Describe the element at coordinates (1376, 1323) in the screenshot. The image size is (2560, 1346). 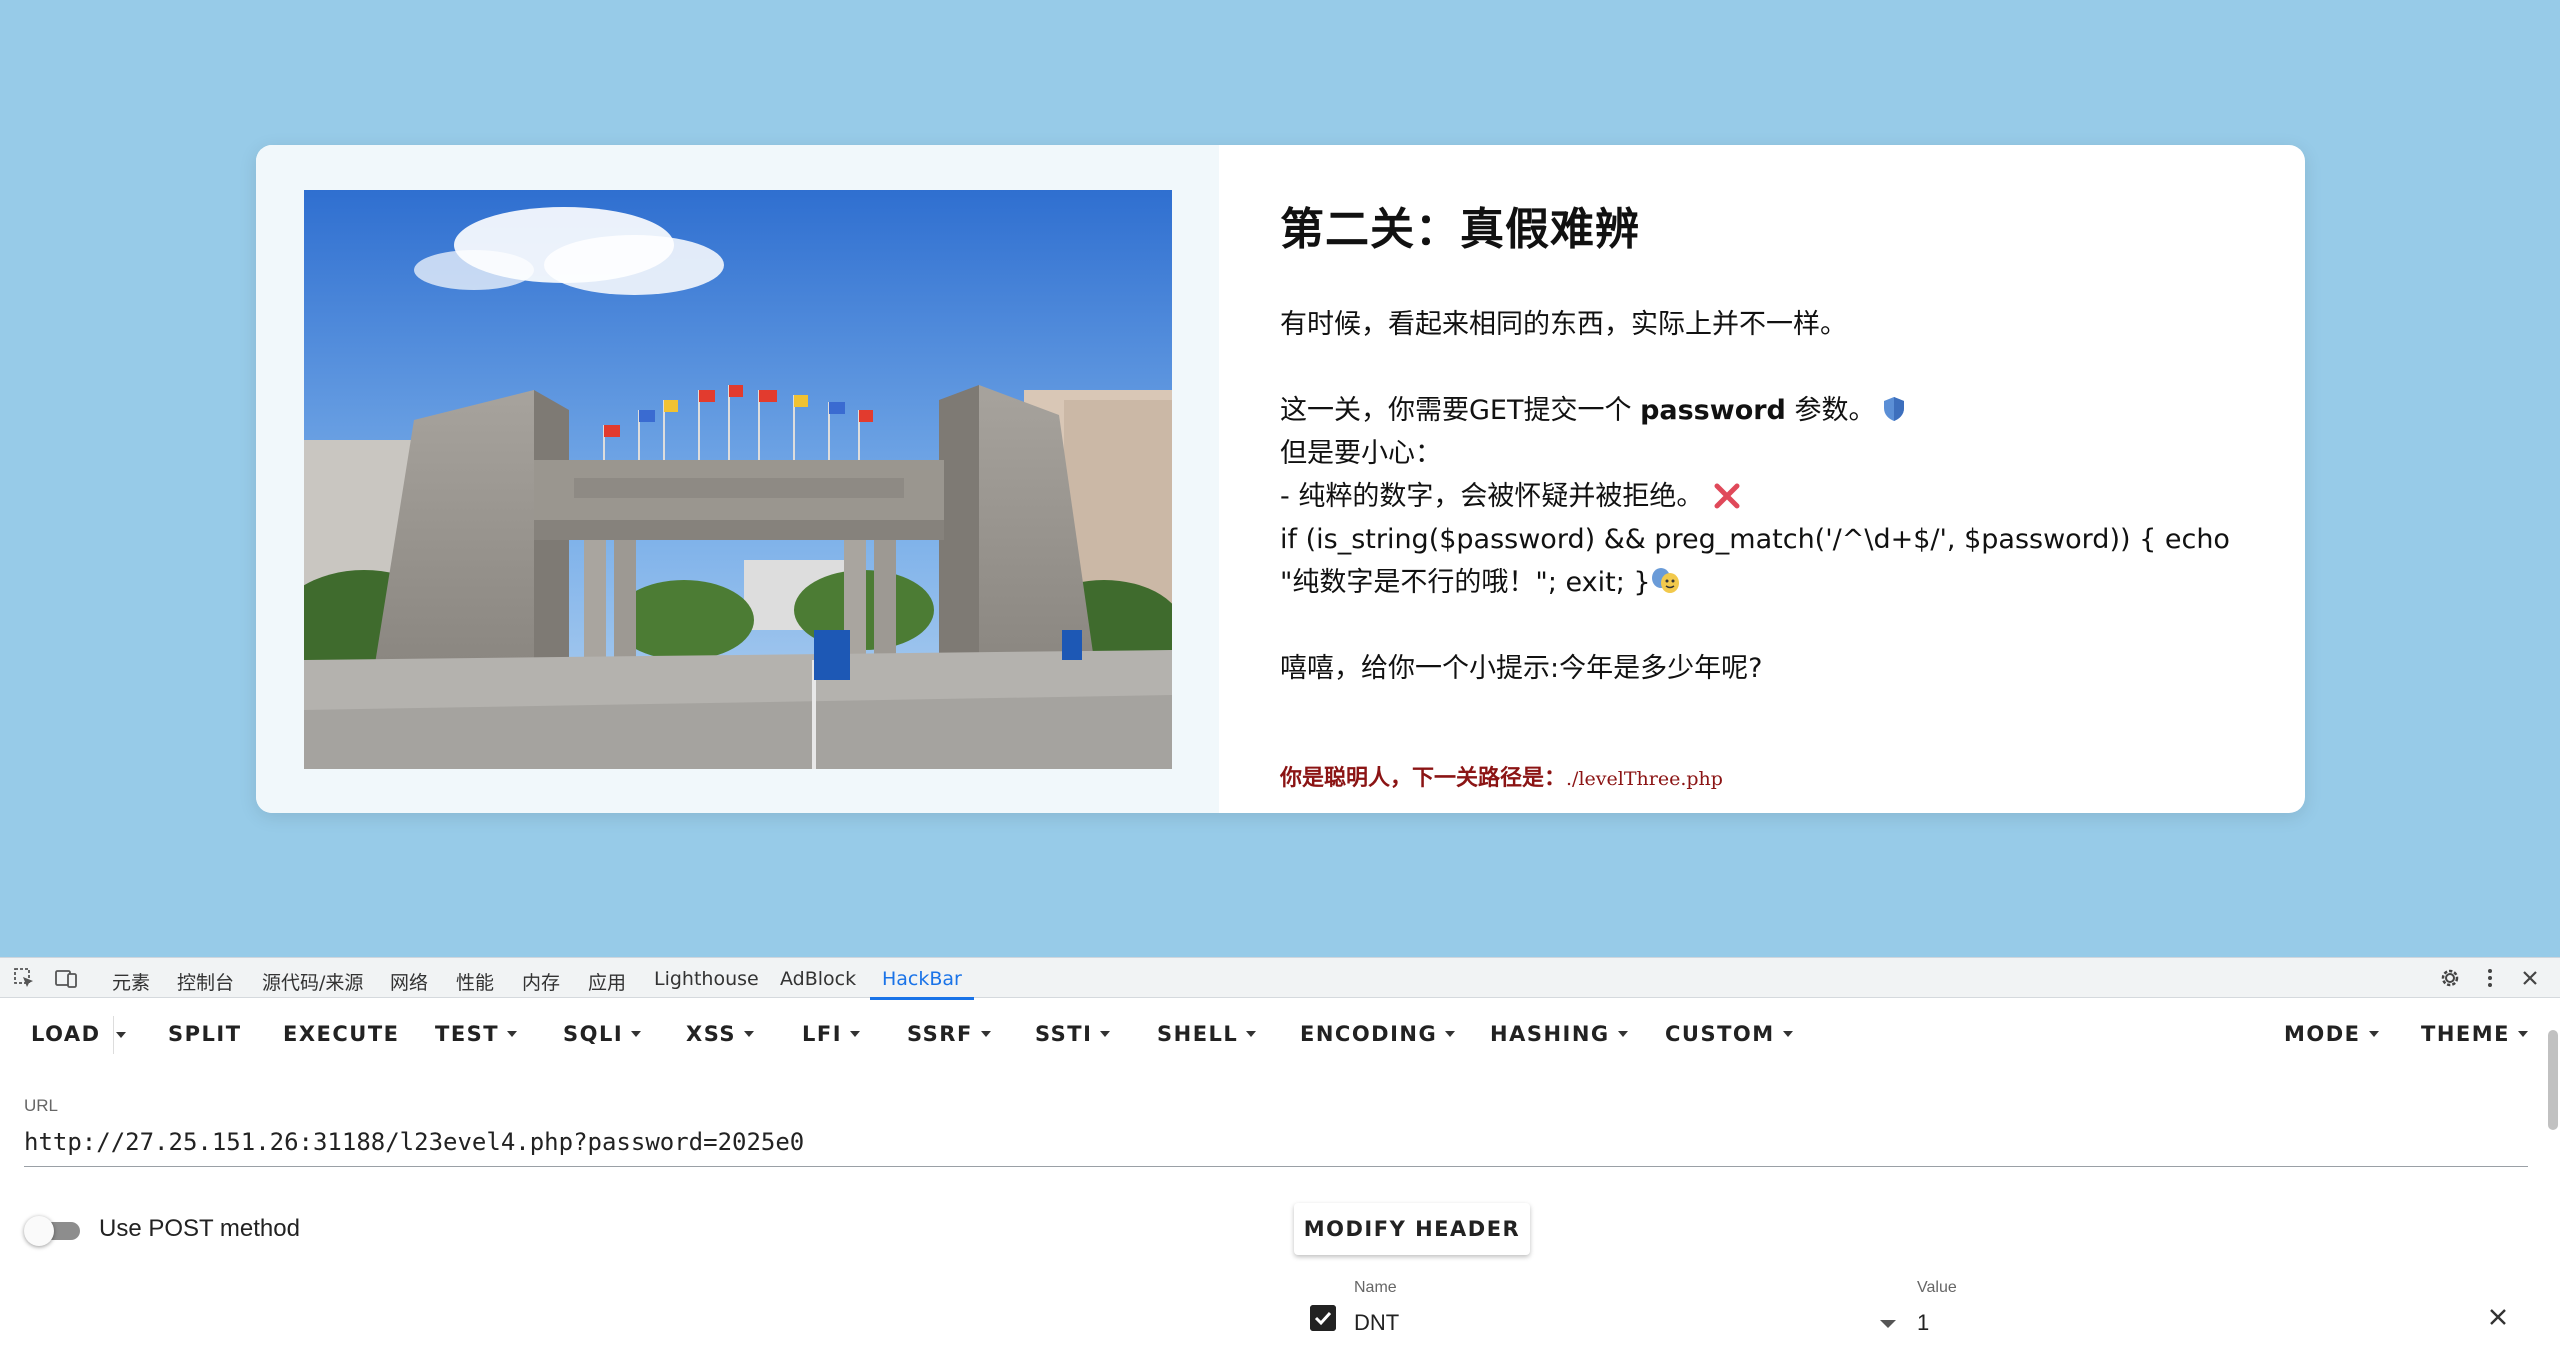
I see `header-name-input: DNT` at that location.